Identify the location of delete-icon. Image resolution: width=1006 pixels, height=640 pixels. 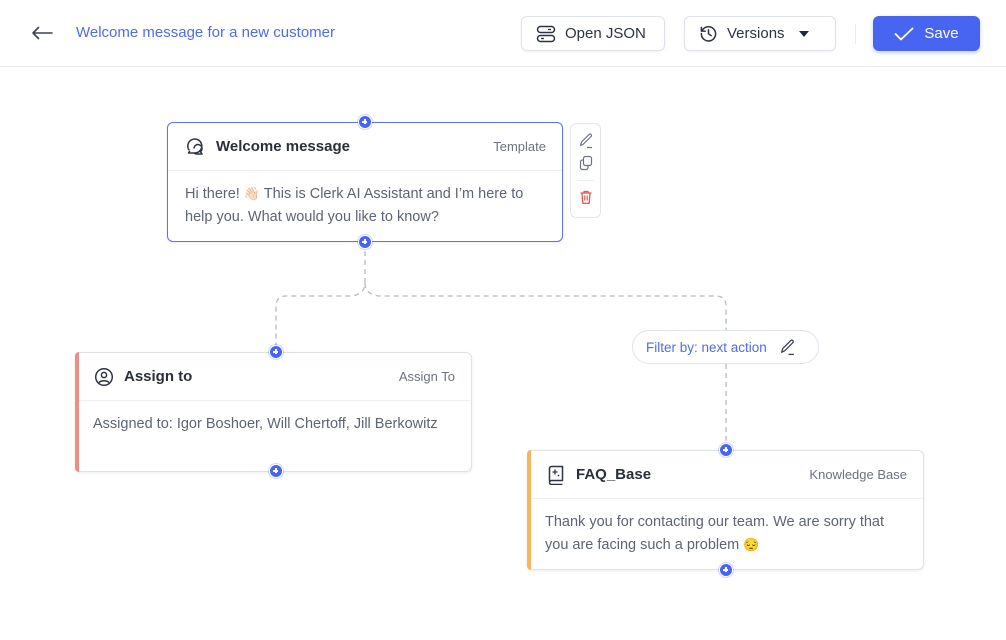
(585, 197).